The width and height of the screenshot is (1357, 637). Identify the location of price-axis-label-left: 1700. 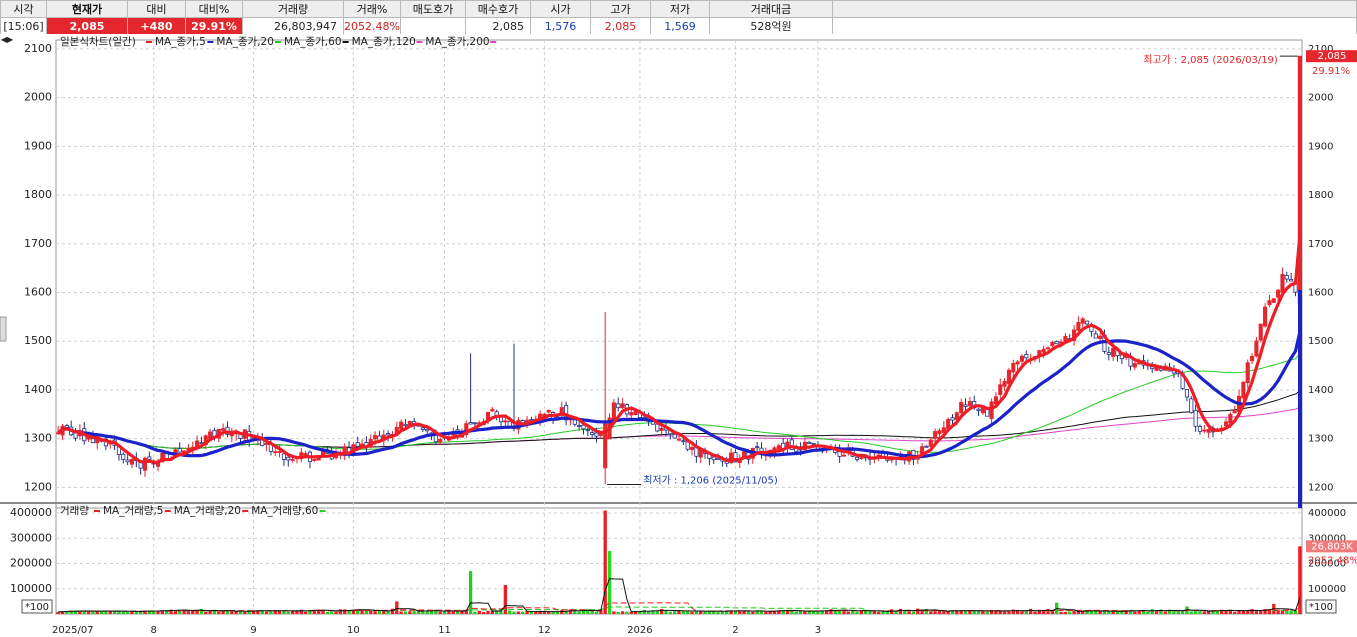
(38, 243).